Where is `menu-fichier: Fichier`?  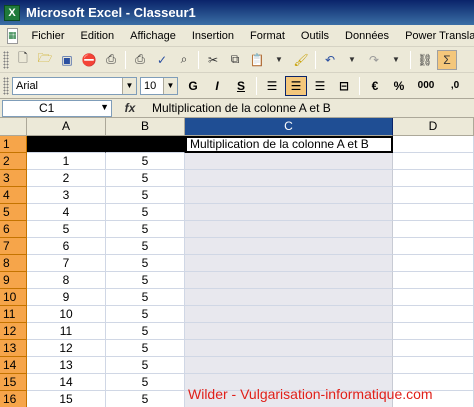
menu-fichier: Fichier is located at coordinates (48, 36).